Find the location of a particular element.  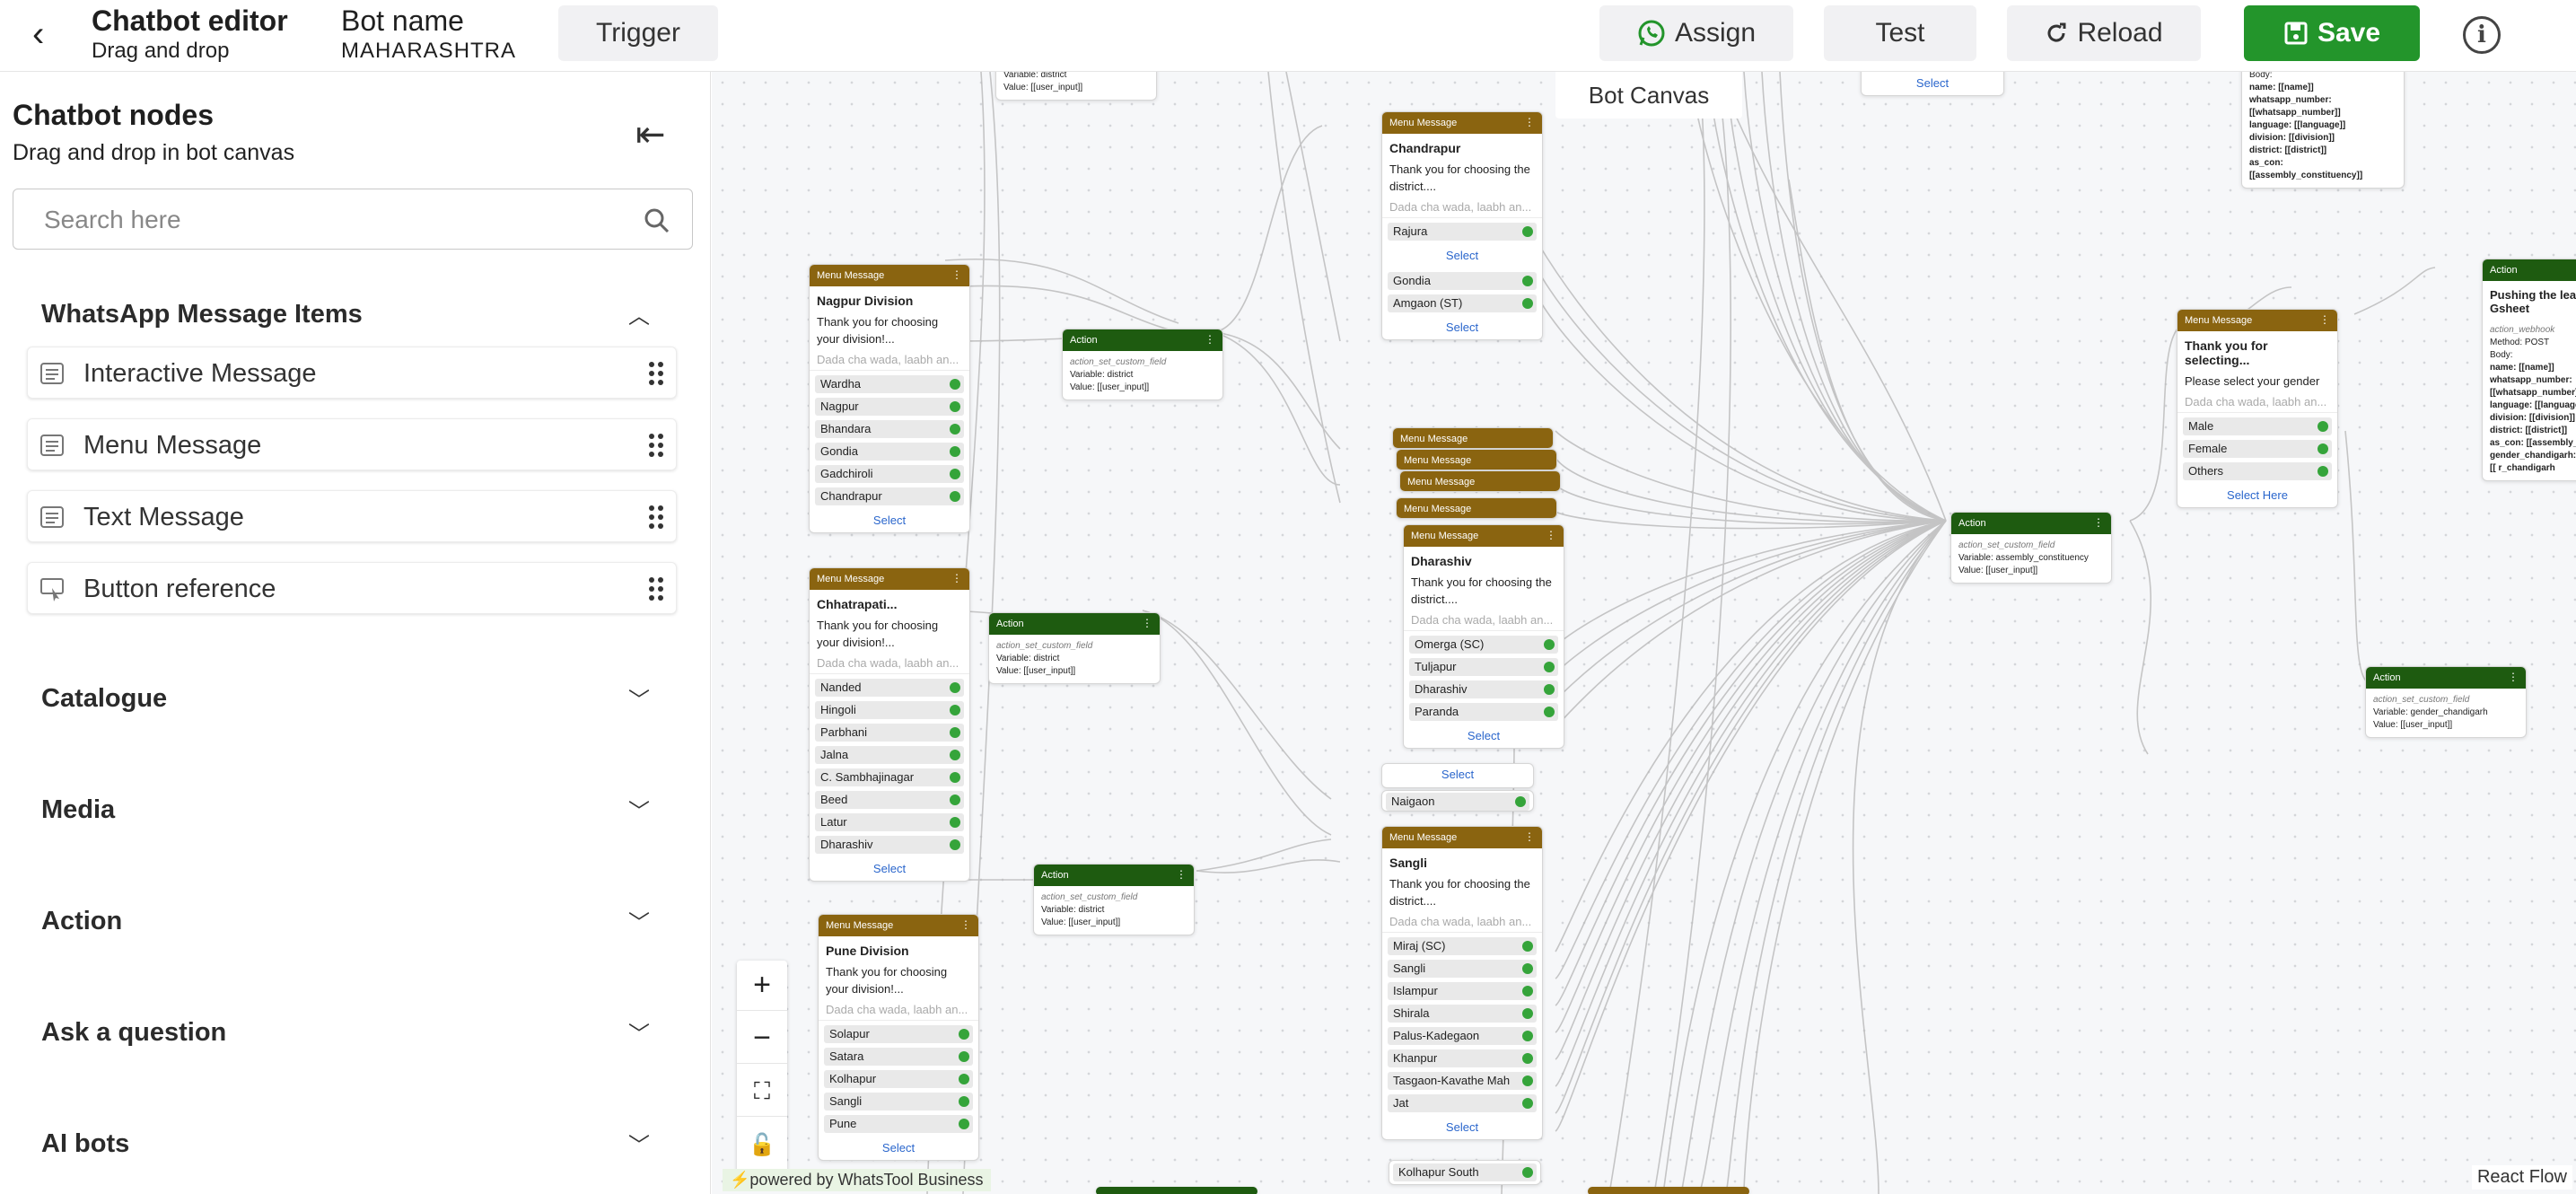

option-kolhapur-south: Kolhapur South is located at coordinates (1465, 1172).